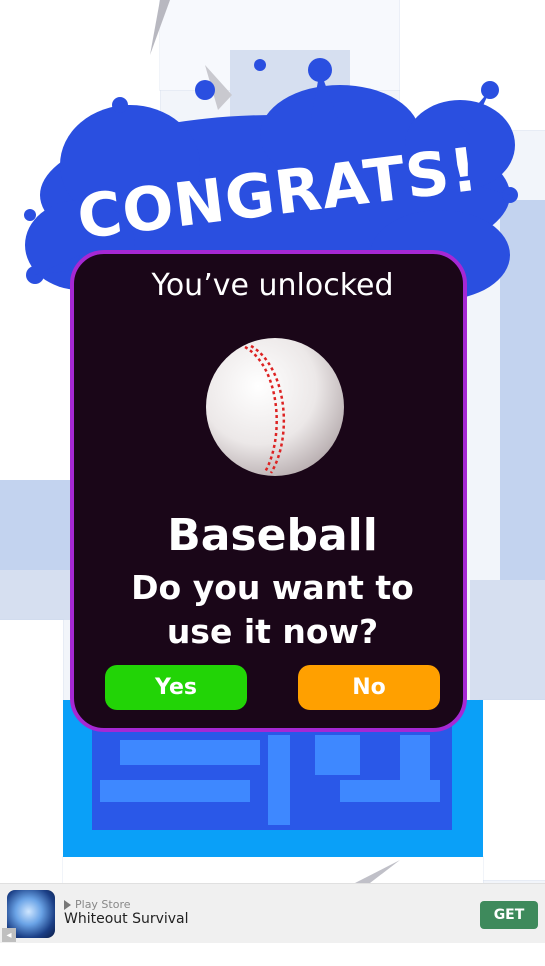 The width and height of the screenshot is (545, 966). I want to click on no-button: No, so click(369, 687).